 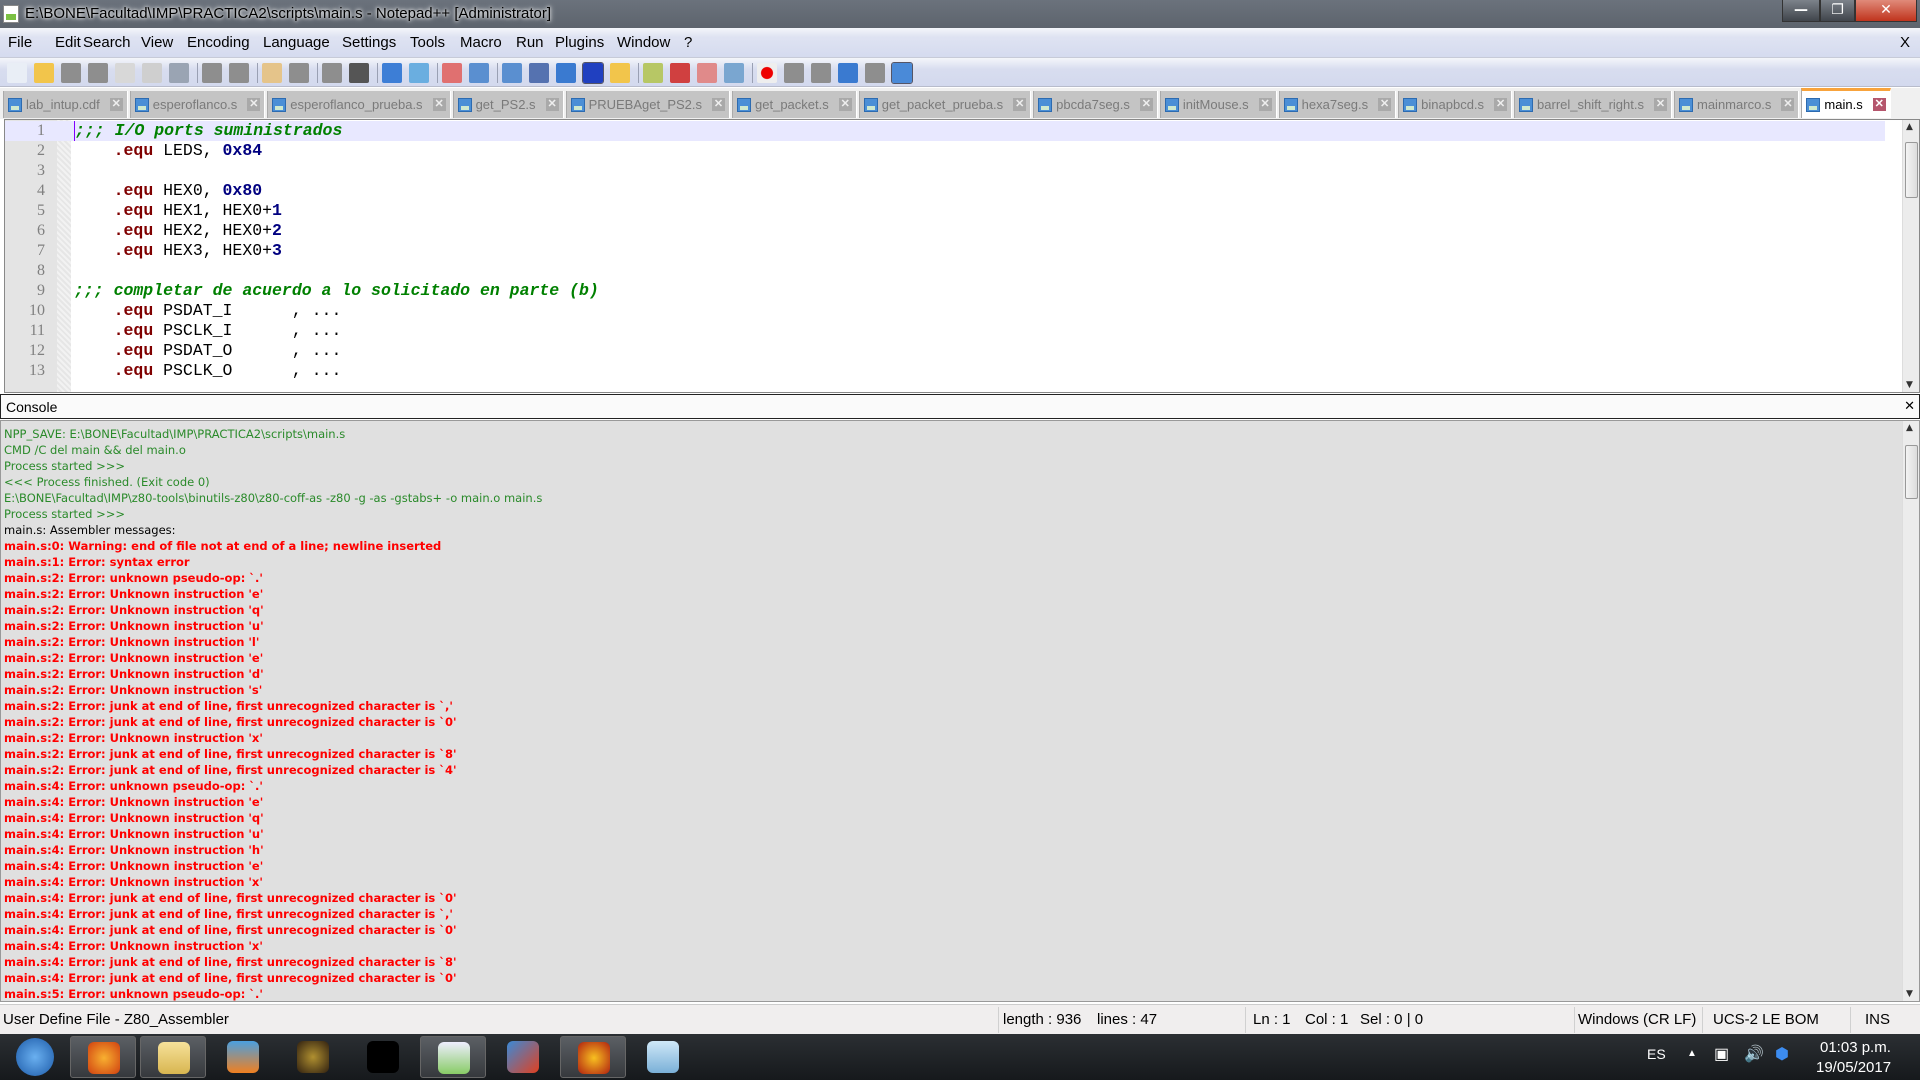 What do you see at coordinates (566, 73) in the screenshot?
I see `show-all-chars-icon` at bounding box center [566, 73].